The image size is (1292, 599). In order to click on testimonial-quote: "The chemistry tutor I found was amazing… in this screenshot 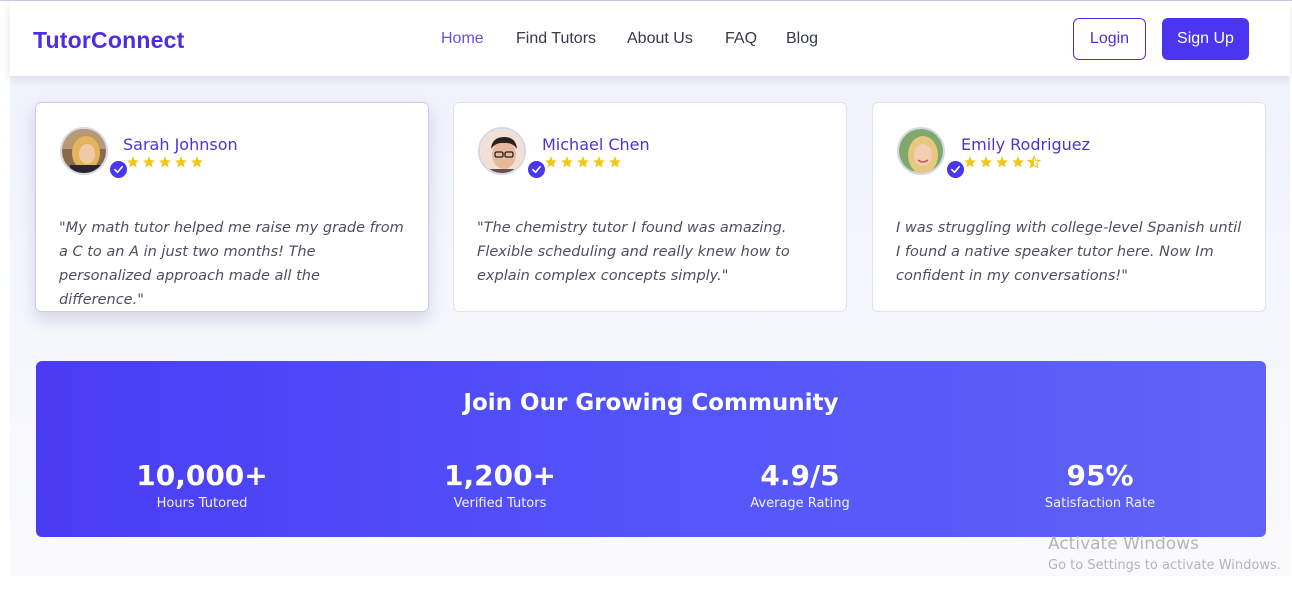, I will do `click(633, 252)`.